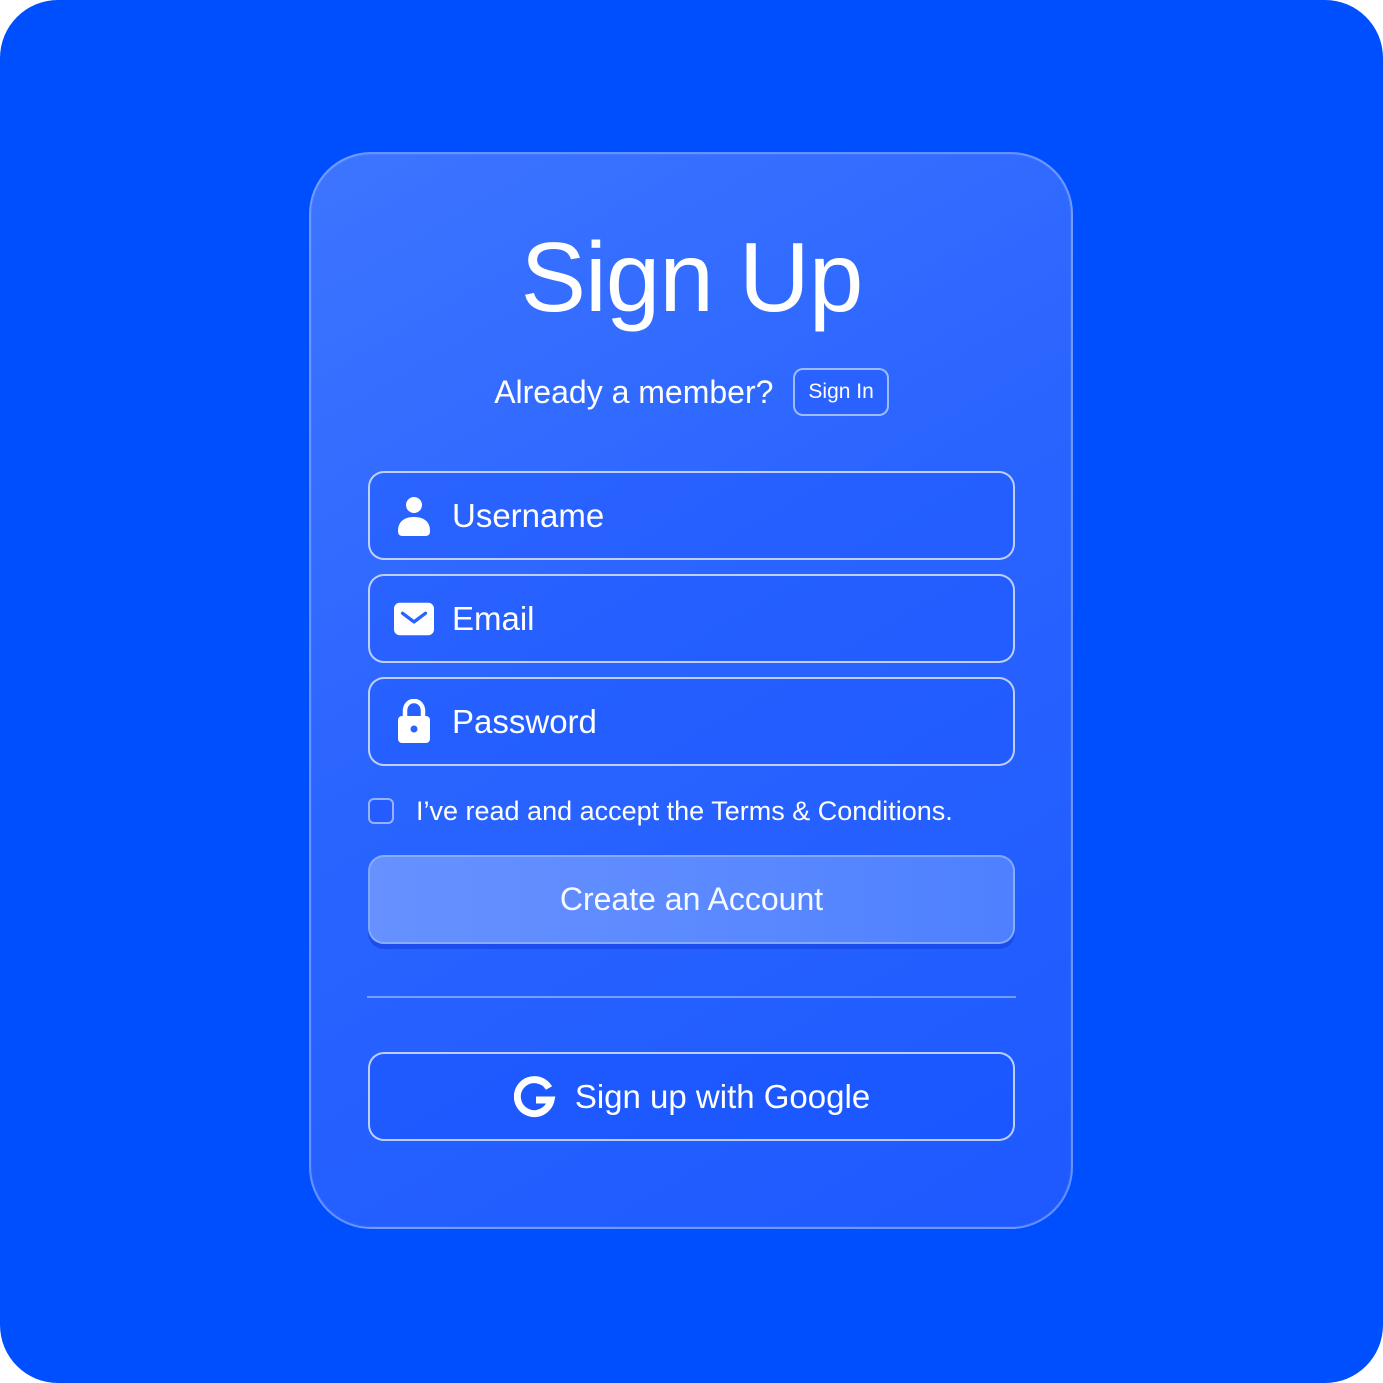  I want to click on username-placeholder: Username, so click(528, 515).